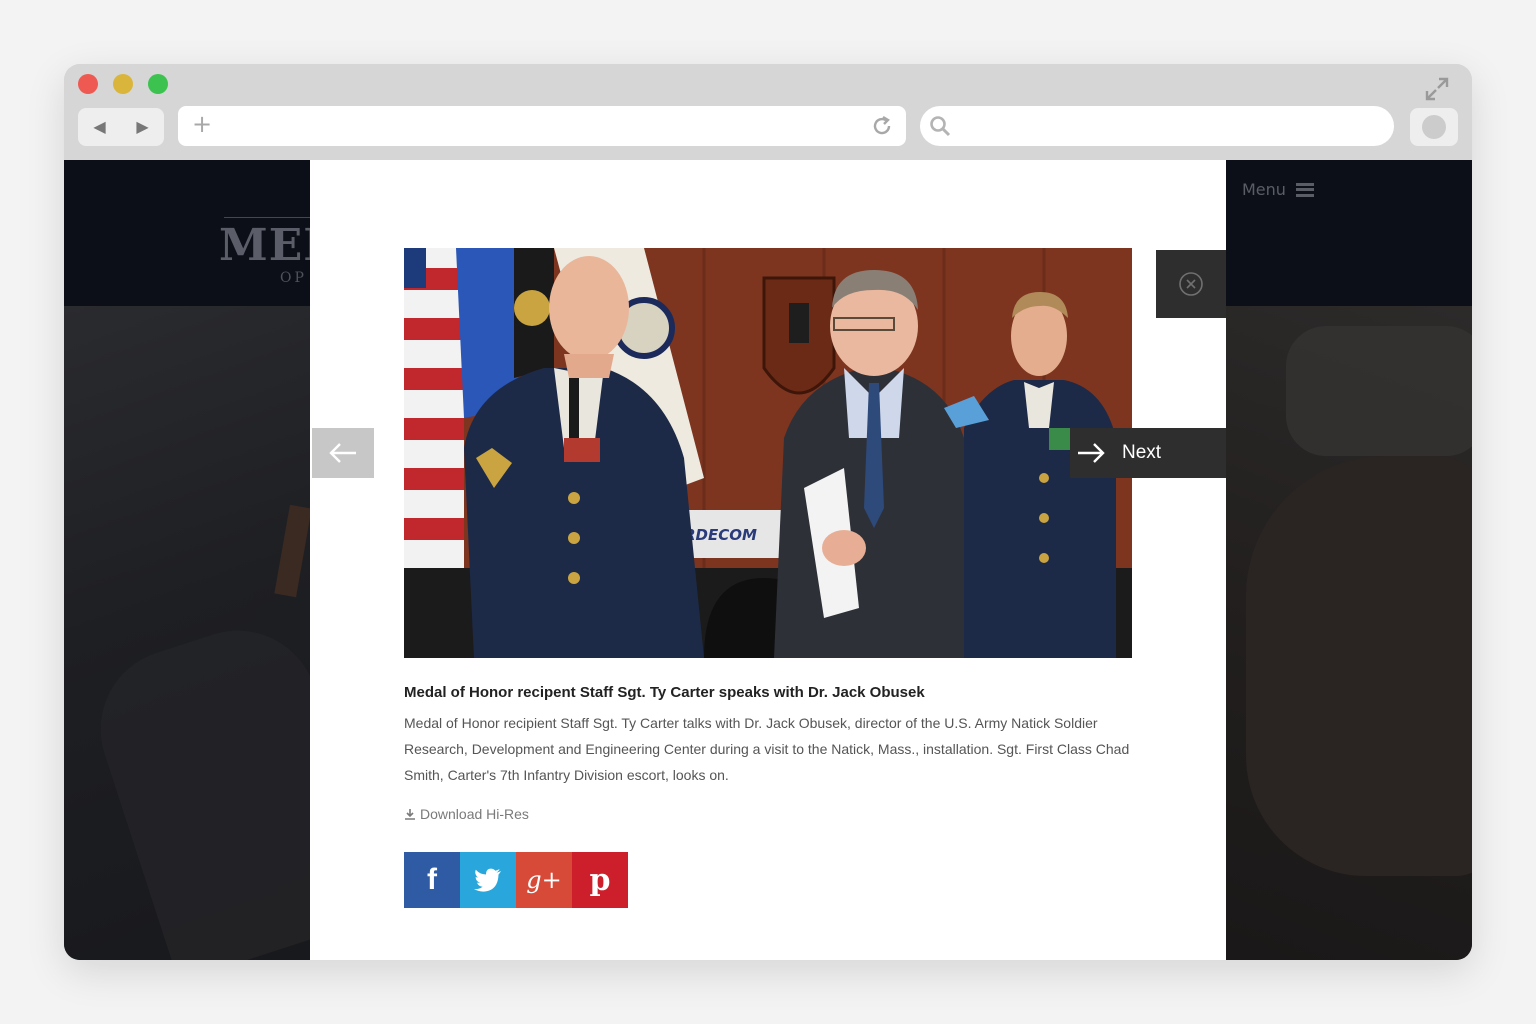 This screenshot has height=1024, width=1536. I want to click on lightbox-close-button, so click(1191, 284).